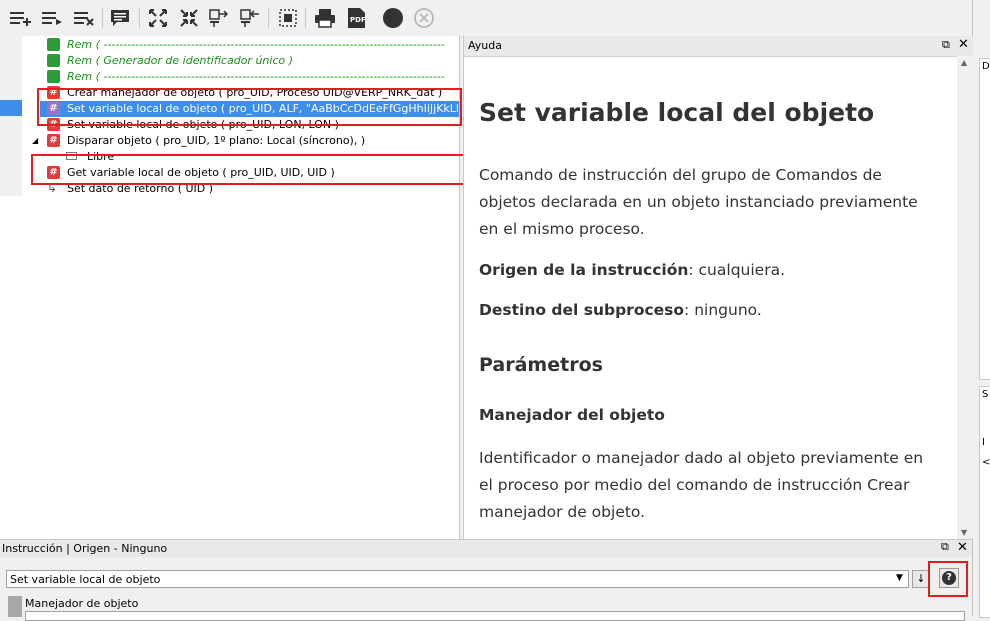 The image size is (990, 621). What do you see at coordinates (718, 46) in the screenshot?
I see `help-panel-header: Ayuda ⧉ ✕` at bounding box center [718, 46].